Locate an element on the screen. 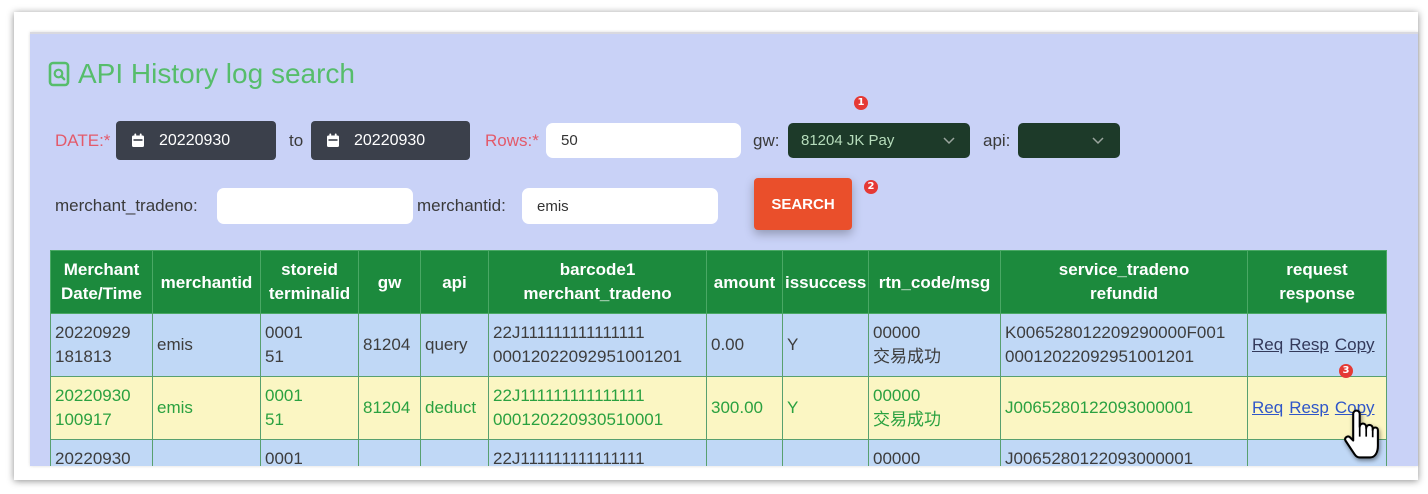  refundid: 00012022092951001201 is located at coordinates (1100, 356).